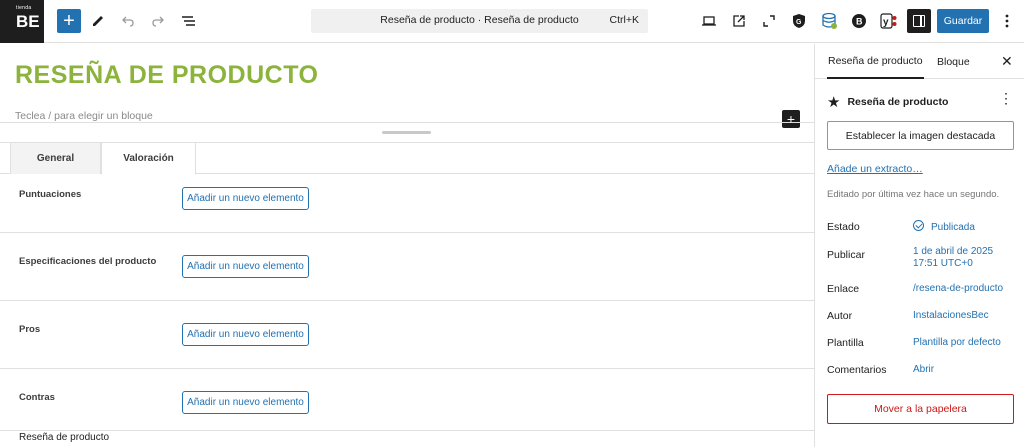 Image resolution: width=1024 pixels, height=447 pixels. Describe the element at coordinates (624, 20) in the screenshot. I see `command-shortcut: Ctrl+K` at that location.